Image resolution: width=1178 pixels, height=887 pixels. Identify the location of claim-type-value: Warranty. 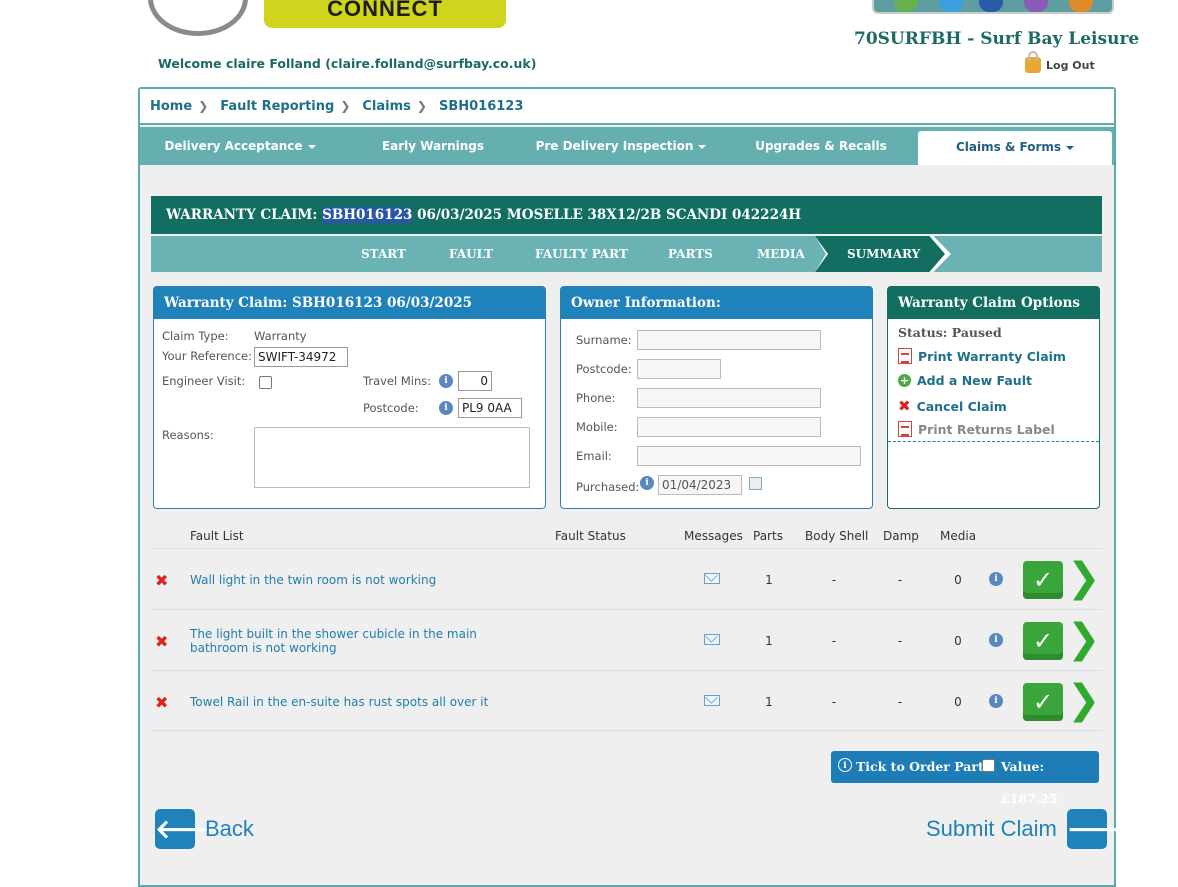
(280, 336).